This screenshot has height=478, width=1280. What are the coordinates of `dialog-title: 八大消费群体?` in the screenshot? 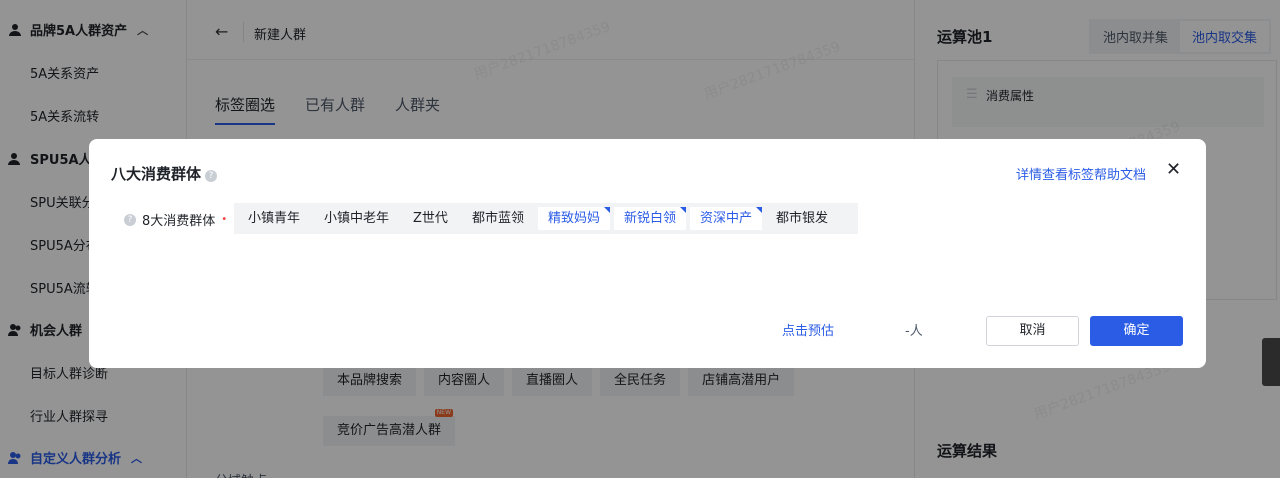 It's located at (164, 173).